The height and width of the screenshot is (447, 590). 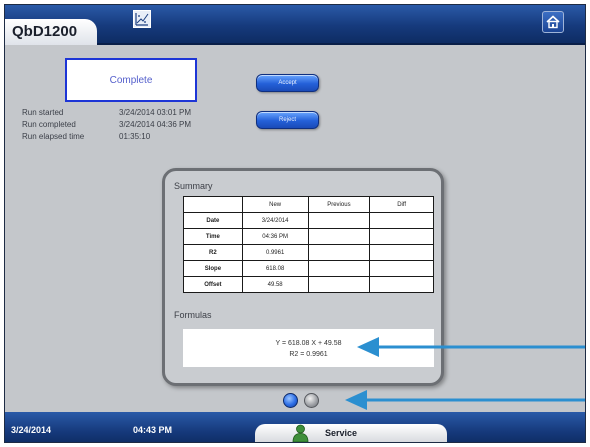 What do you see at coordinates (339, 204) in the screenshot?
I see `column-header-previous: Previous` at bounding box center [339, 204].